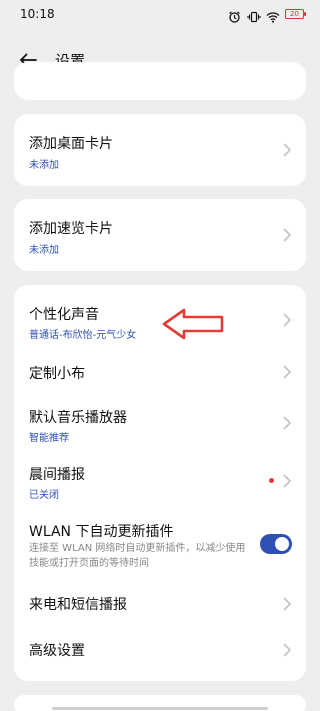  I want to click on list-item-morning-broadcast: 晨间播报 已关闭, so click(160, 480).